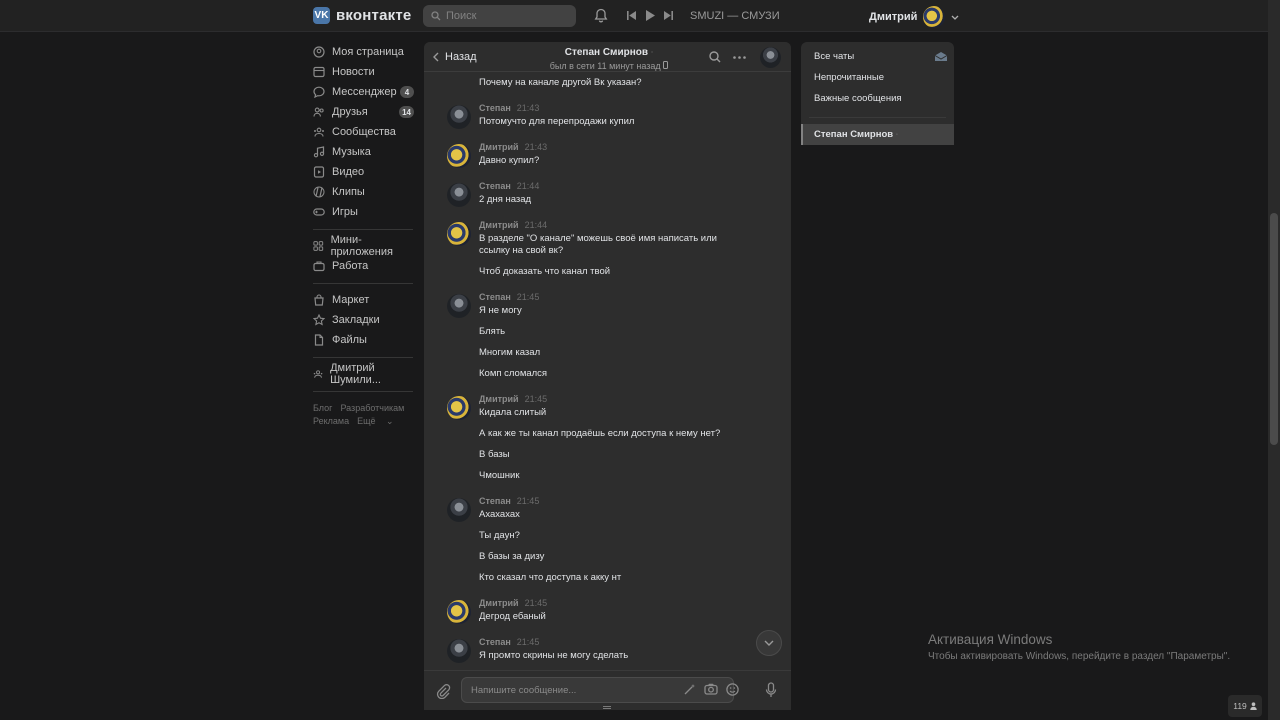 The height and width of the screenshot is (720, 1280). I want to click on nav-item: Мини-приложения, so click(363, 246).